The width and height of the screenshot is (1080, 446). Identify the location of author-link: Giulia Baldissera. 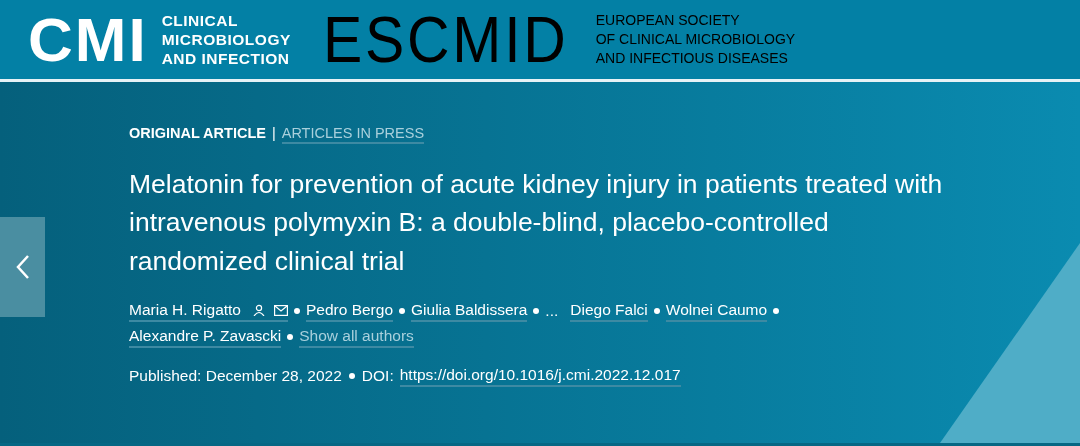
(469, 311).